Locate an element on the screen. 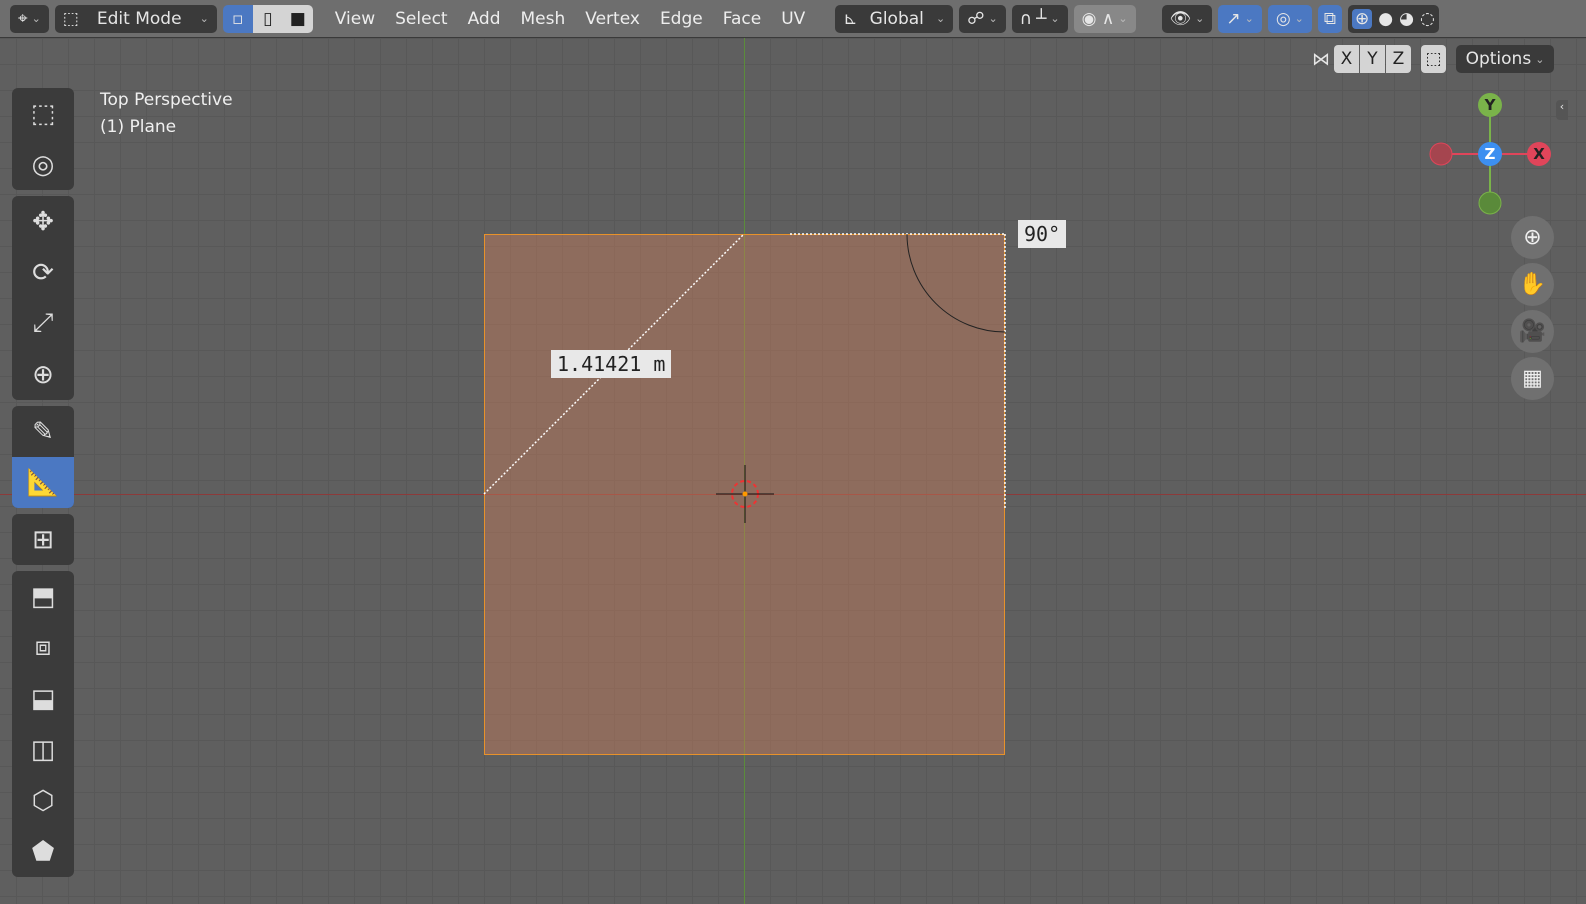  measure-angle-label: 90° is located at coordinates (1042, 234).